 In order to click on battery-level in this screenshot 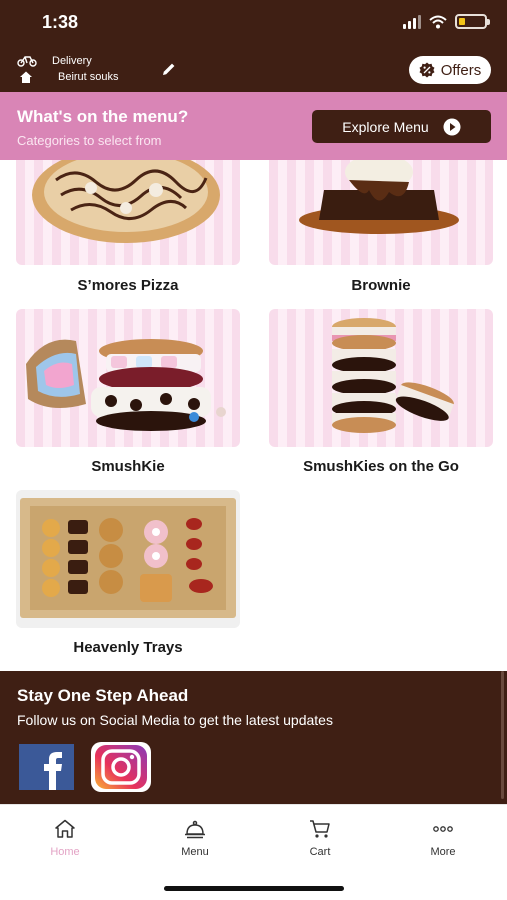, I will do `click(462, 21)`.